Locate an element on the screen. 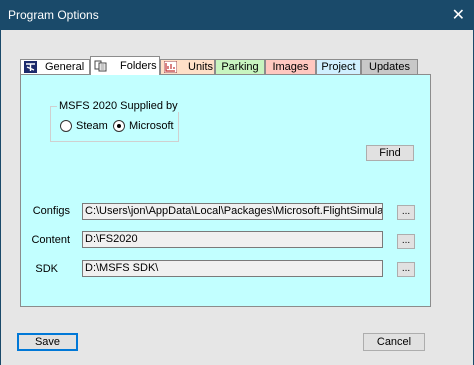  tab-project: Project is located at coordinates (338, 66).